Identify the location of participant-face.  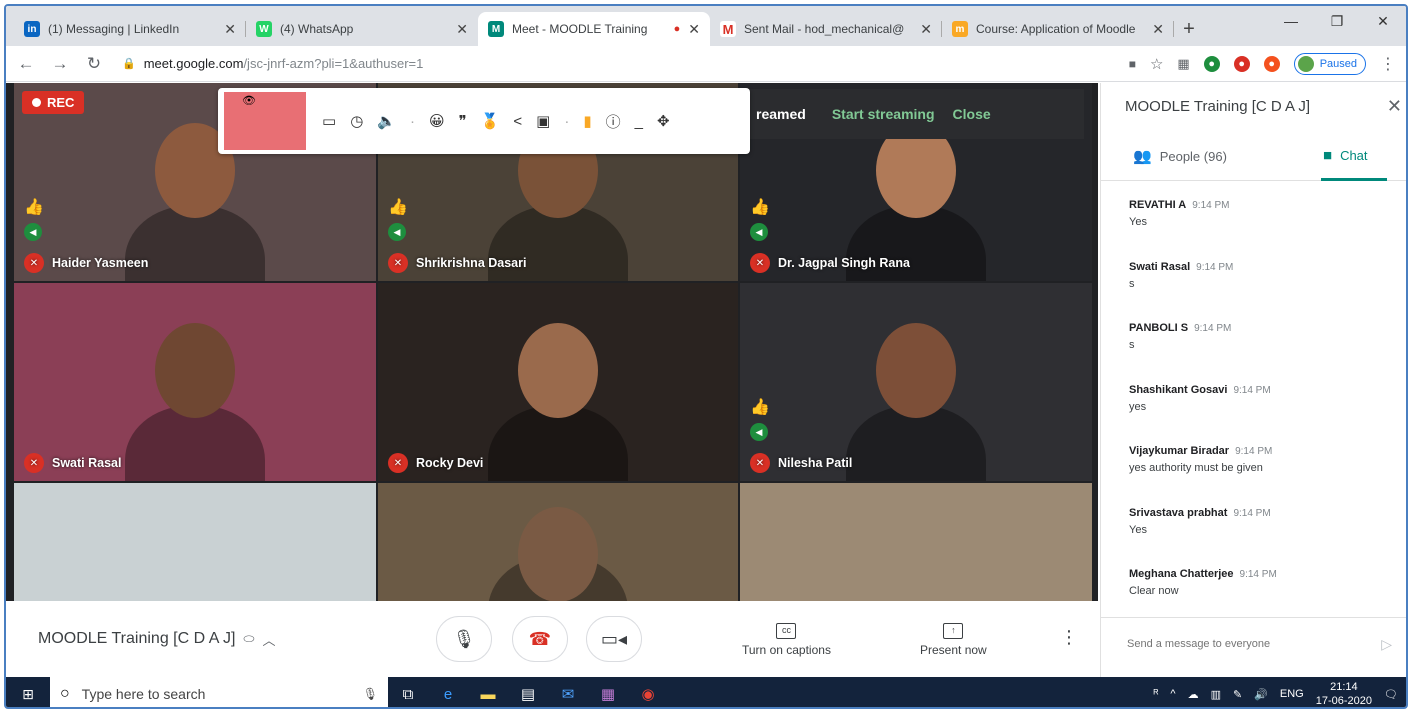
(916, 370).